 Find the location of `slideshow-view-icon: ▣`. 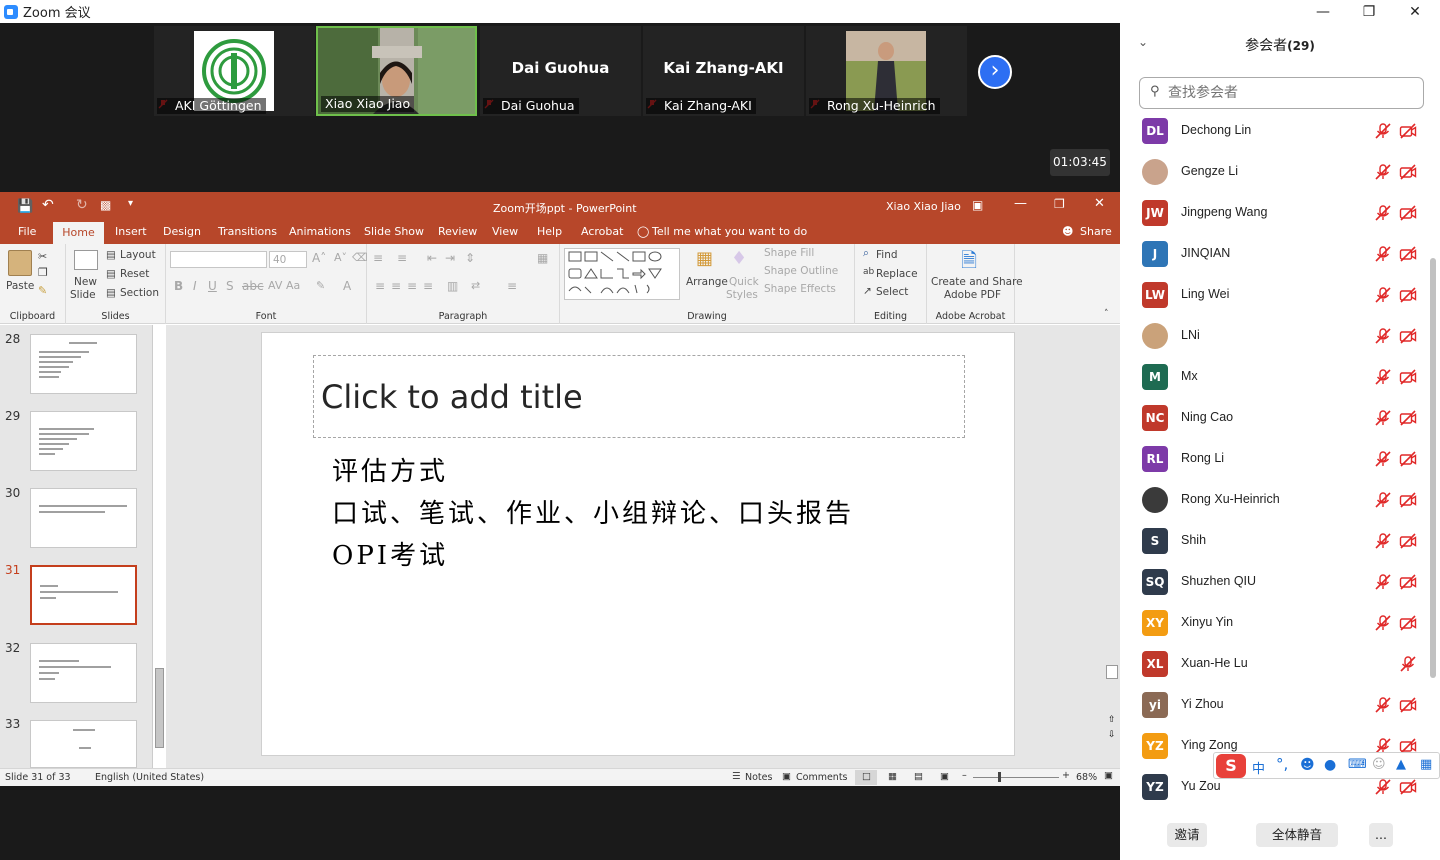

slideshow-view-icon: ▣ is located at coordinates (944, 776).